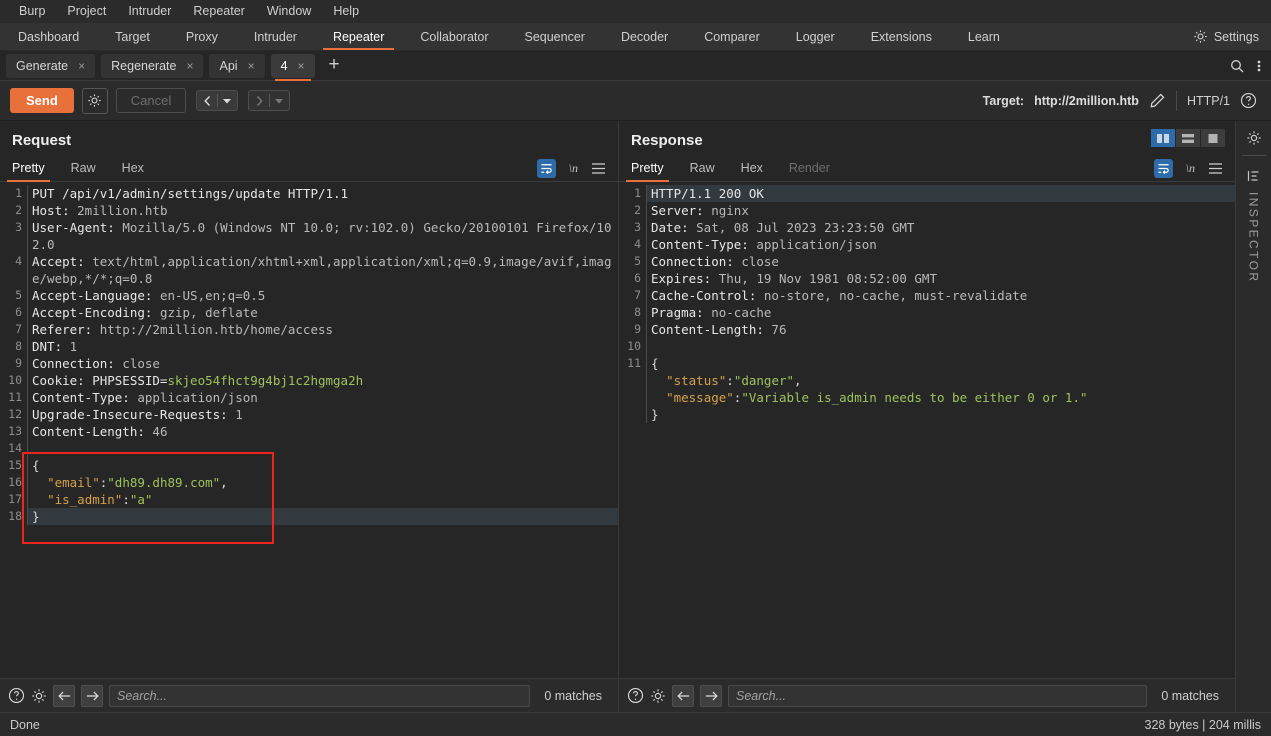  Describe the element at coordinates (15, 465) in the screenshot. I see `line-number: 15` at that location.